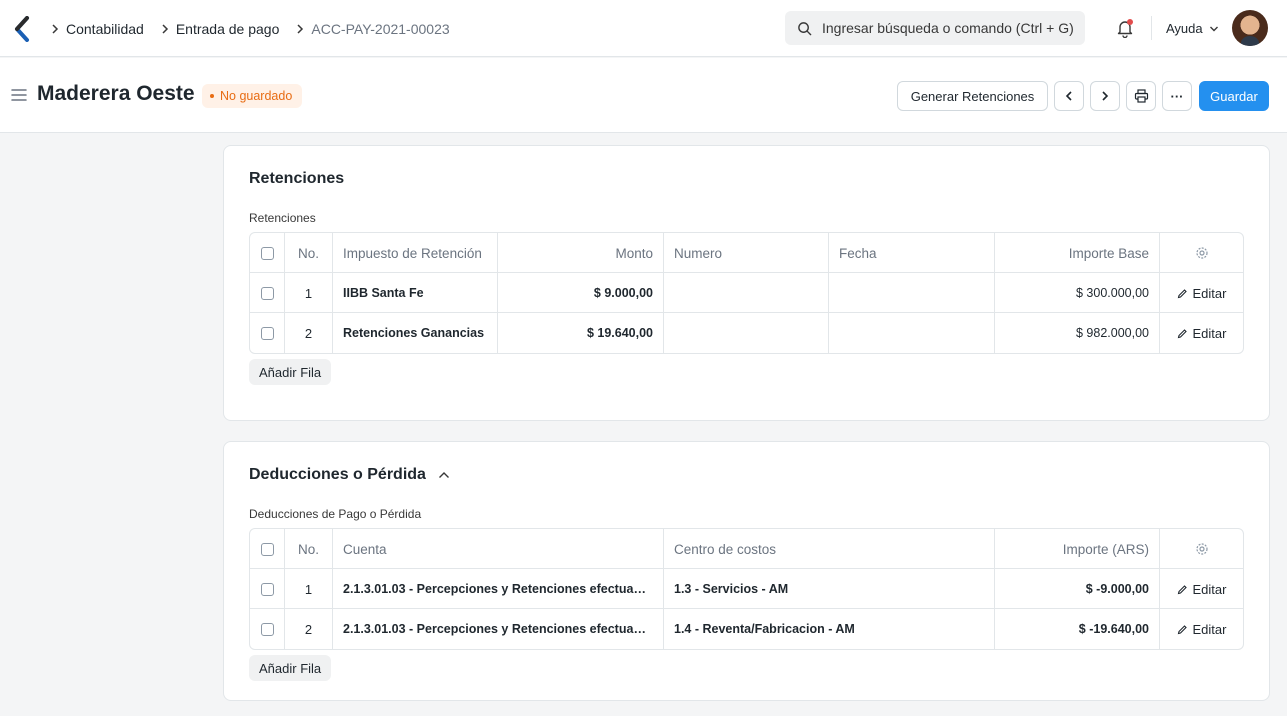  Describe the element at coordinates (212, 96) in the screenshot. I see `status-dot` at that location.